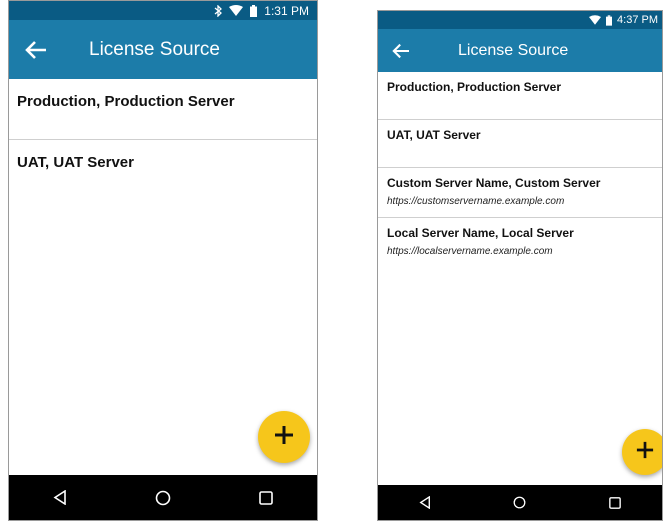 This screenshot has height=521, width=663. I want to click on server-url: https://customservername.example.com, so click(476, 201).